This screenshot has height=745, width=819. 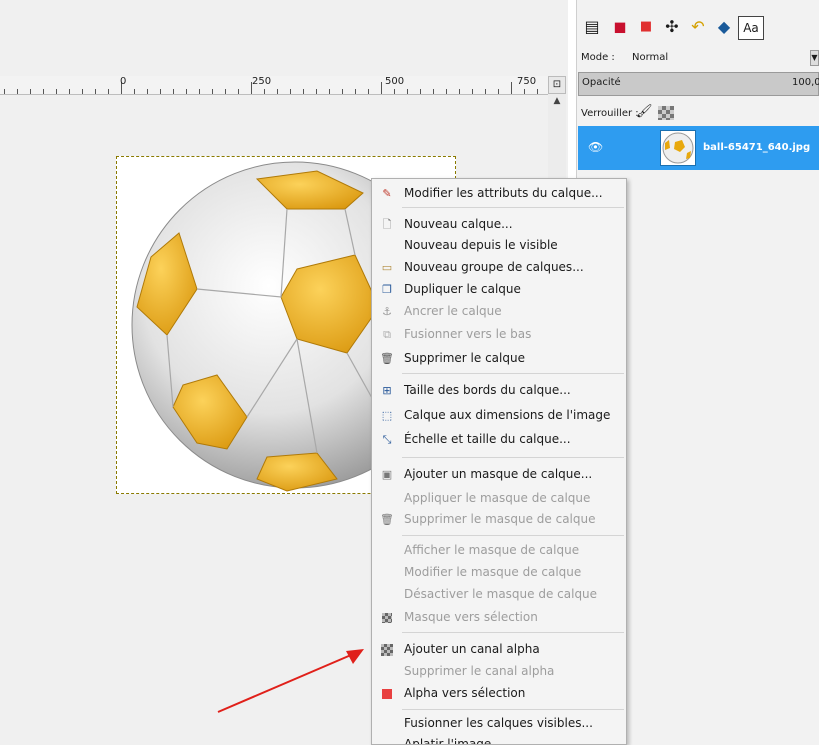 What do you see at coordinates (527, 81) in the screenshot?
I see `ruler-label-750: 750` at bounding box center [527, 81].